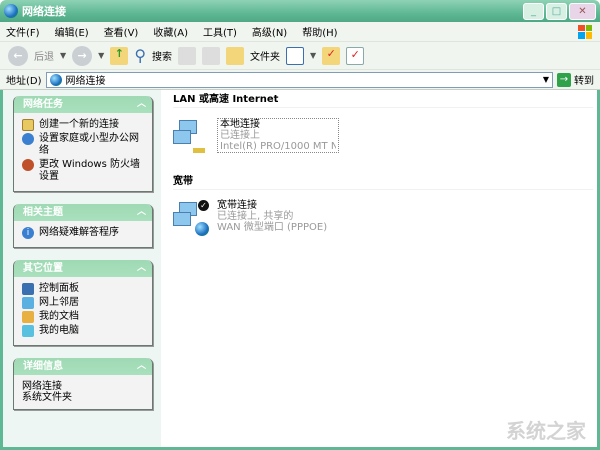 The height and width of the screenshot is (450, 600). What do you see at coordinates (28, 317) in the screenshot?
I see `my-documents-icon` at bounding box center [28, 317].